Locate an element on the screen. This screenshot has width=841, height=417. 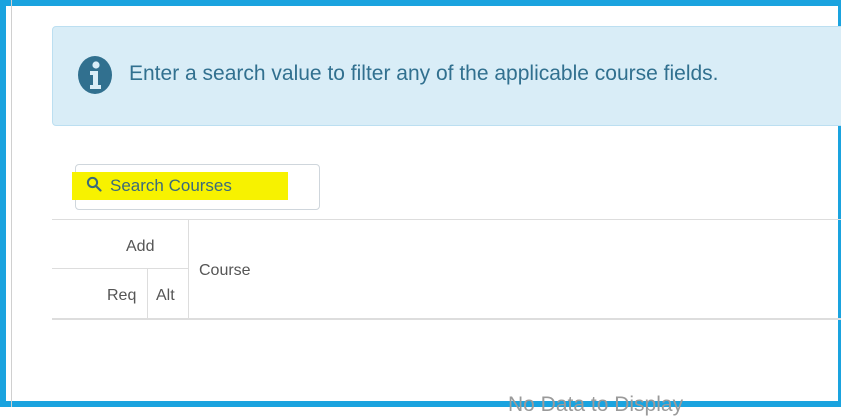
alt-column-divider is located at coordinates (147, 293).